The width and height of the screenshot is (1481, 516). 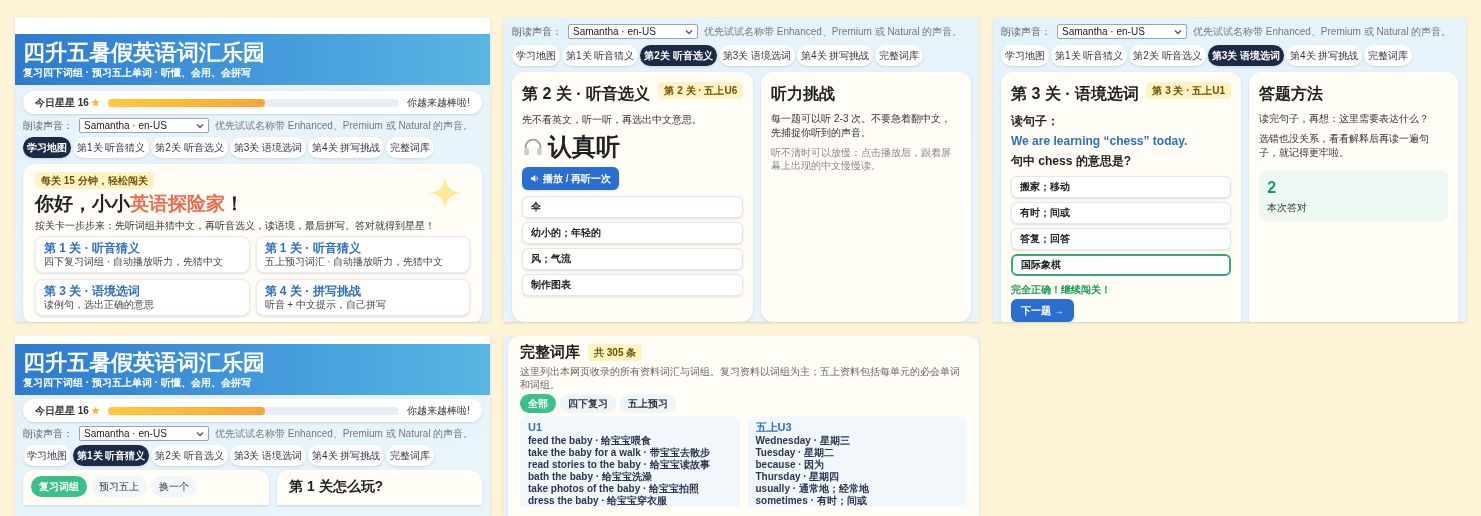 I want to click on word-entry: feed the baby · 给宝宝喂食, so click(x=590, y=441).